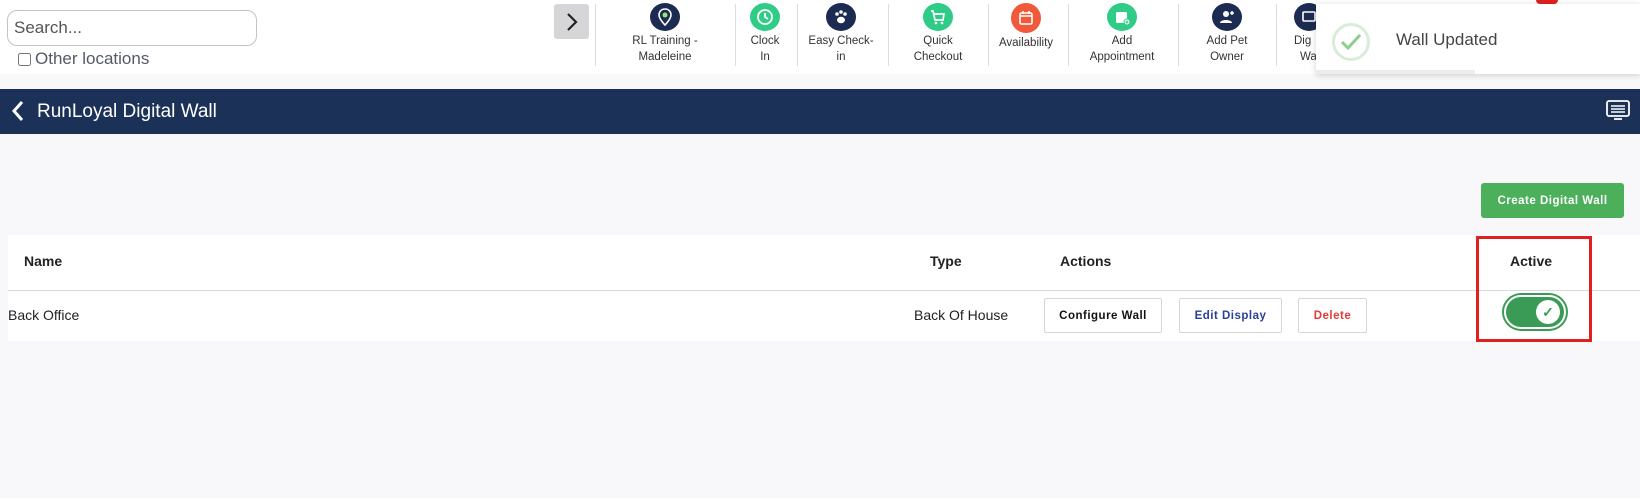 This screenshot has width=1640, height=498. I want to click on chevron-left-icon, so click(17, 111).